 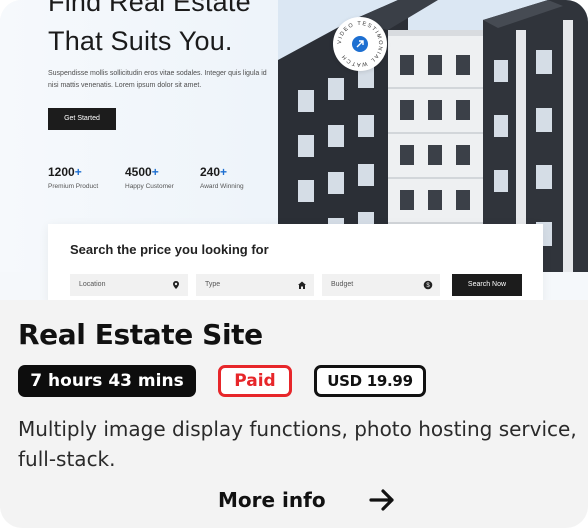 I want to click on stat-value: 4500, so click(x=138, y=172).